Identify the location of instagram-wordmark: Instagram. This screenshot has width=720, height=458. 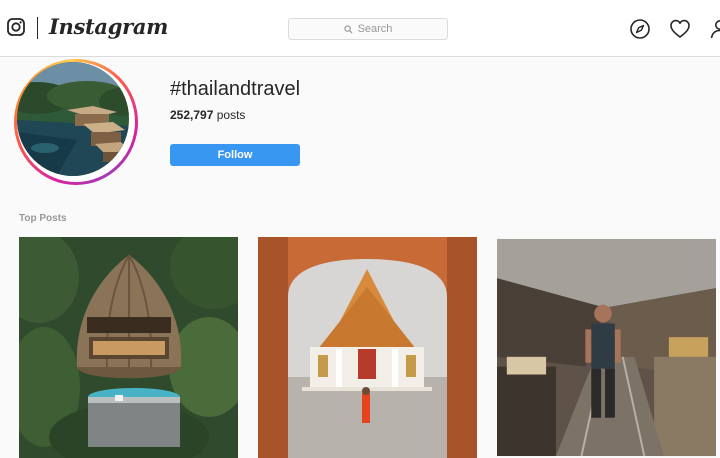
(108, 26).